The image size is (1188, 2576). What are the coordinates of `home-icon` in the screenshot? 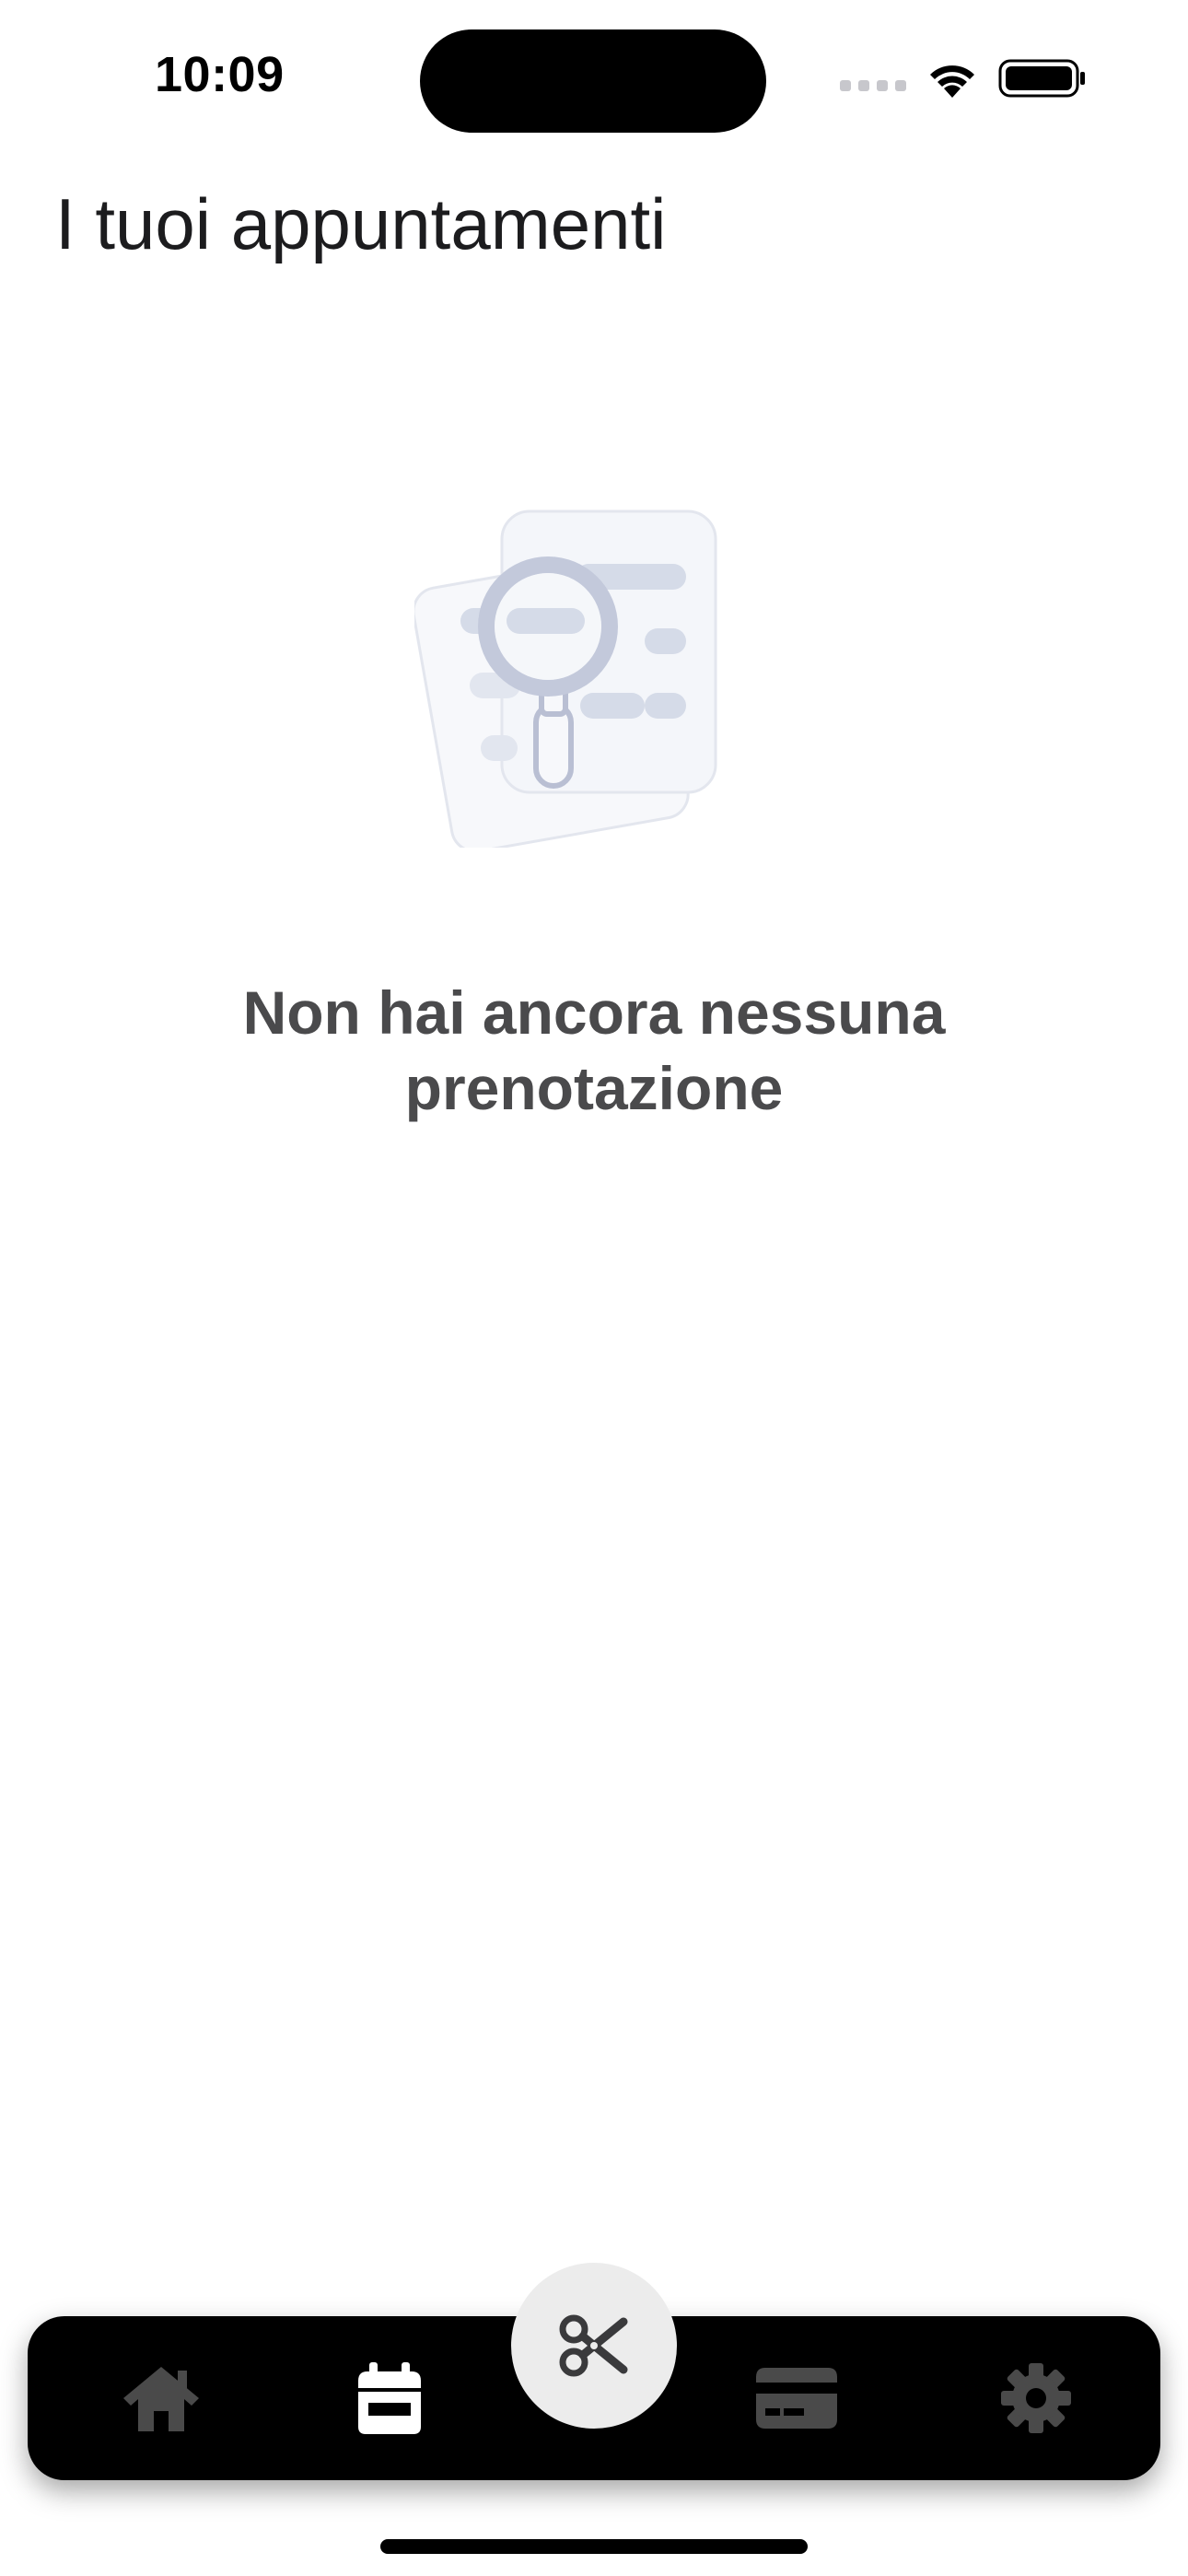 It's located at (161, 2399).